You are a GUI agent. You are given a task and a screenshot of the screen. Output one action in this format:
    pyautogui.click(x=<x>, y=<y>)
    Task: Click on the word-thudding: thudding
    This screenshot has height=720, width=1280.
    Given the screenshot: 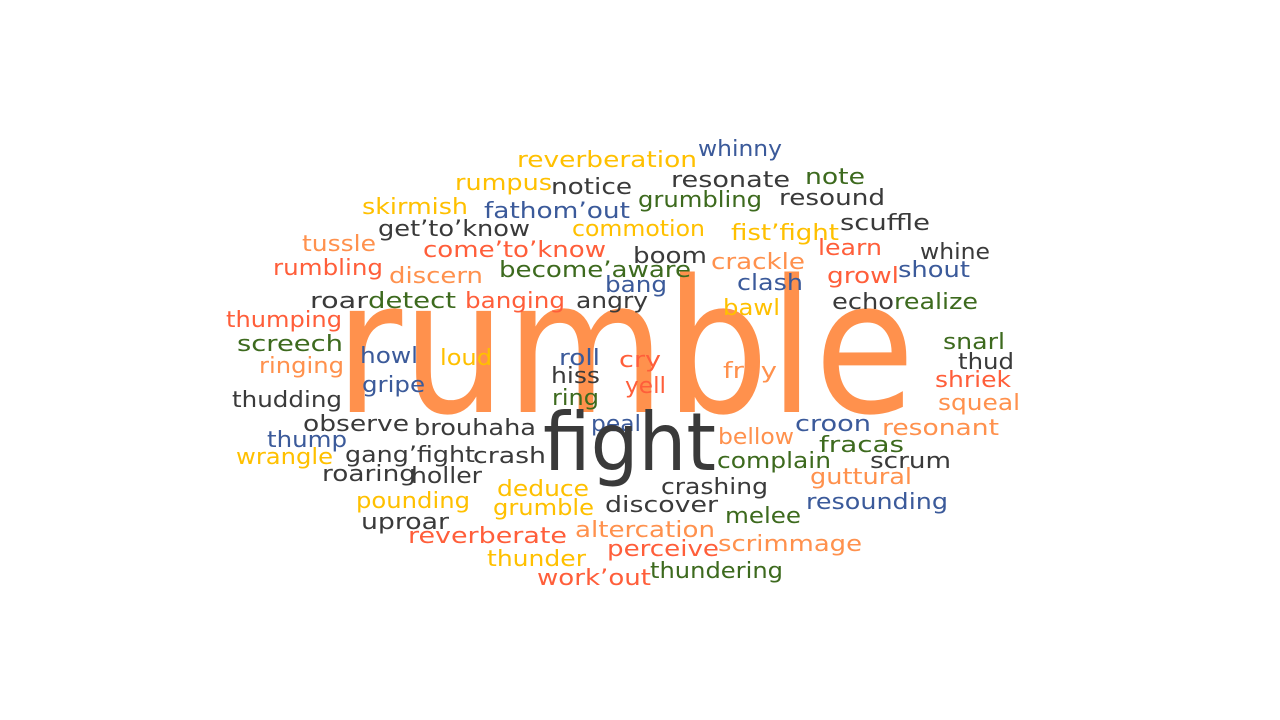 What is the action you would take?
    pyautogui.click(x=287, y=400)
    